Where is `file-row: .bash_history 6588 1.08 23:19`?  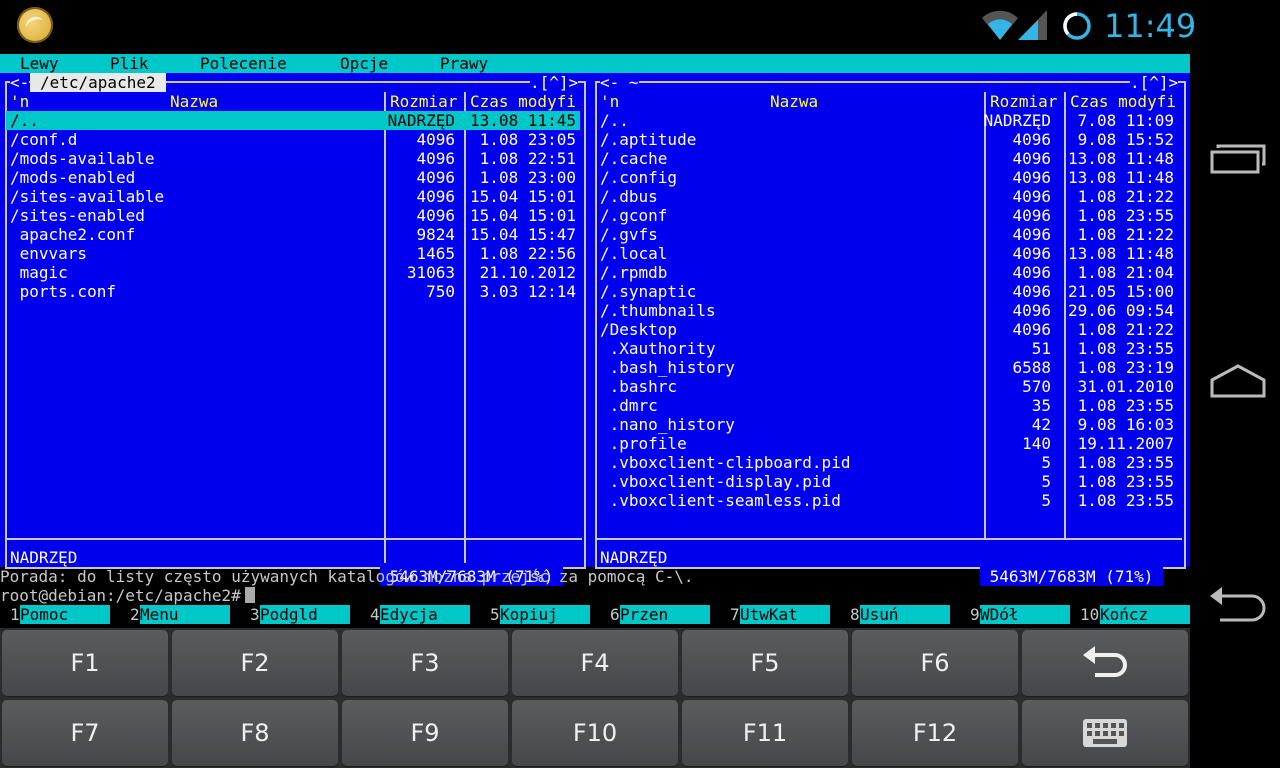 file-row: .bash_history 6588 1.08 23:19 is located at coordinates (887, 367).